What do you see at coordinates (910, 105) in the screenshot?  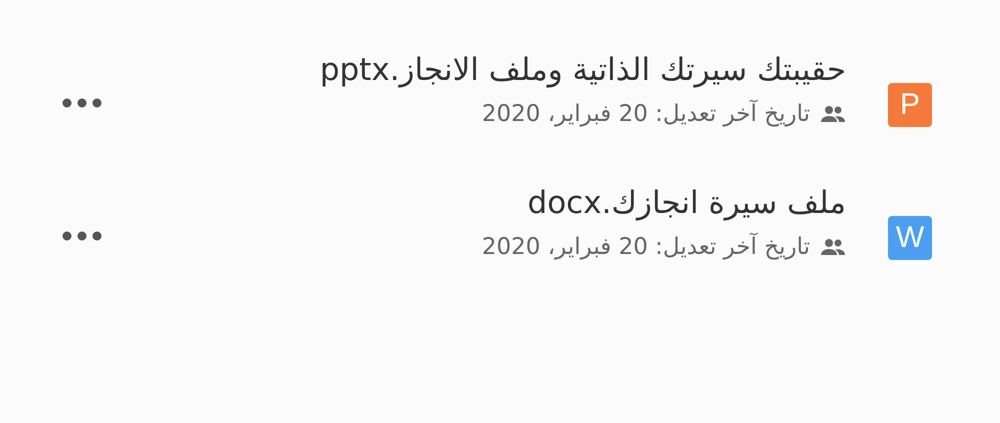 I see `file-type-icon: P` at bounding box center [910, 105].